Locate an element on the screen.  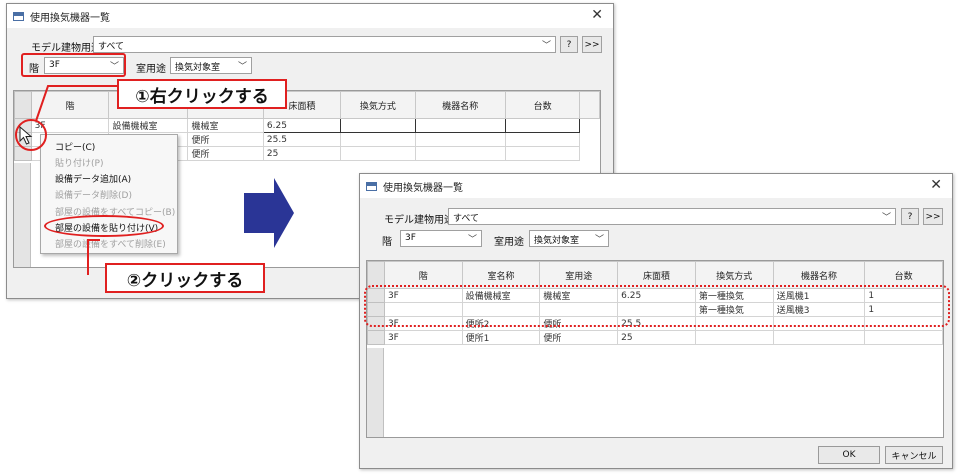
grid-cell: 25 is located at coordinates (656, 337).